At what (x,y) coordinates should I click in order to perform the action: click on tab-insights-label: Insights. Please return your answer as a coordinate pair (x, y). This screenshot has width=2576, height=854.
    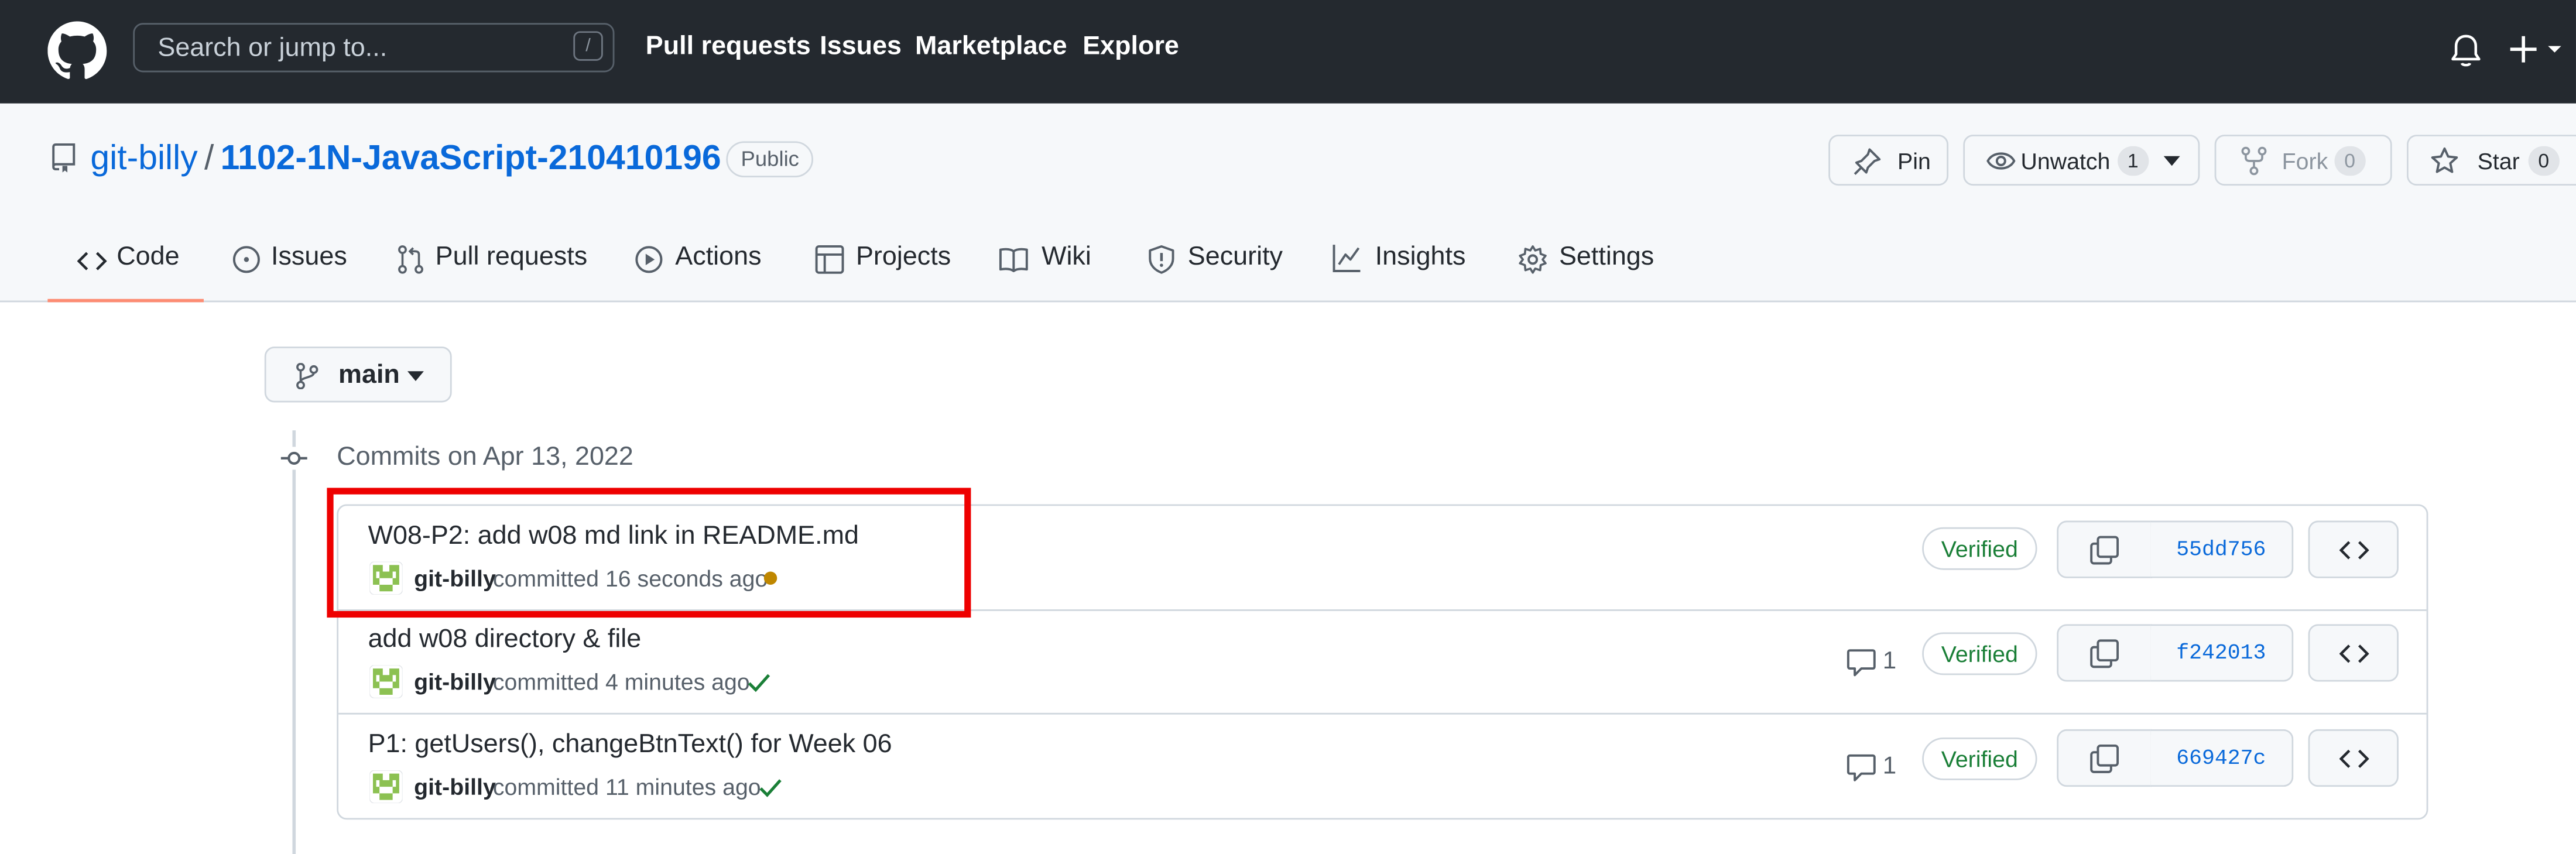
    Looking at the image, I should click on (1420, 257).